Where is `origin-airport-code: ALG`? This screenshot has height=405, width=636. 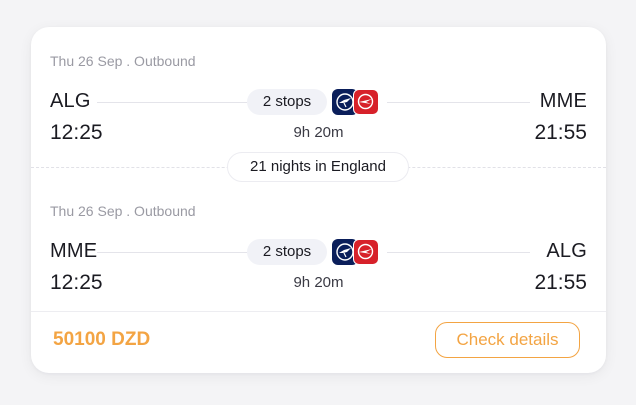 origin-airport-code: ALG is located at coordinates (70, 101).